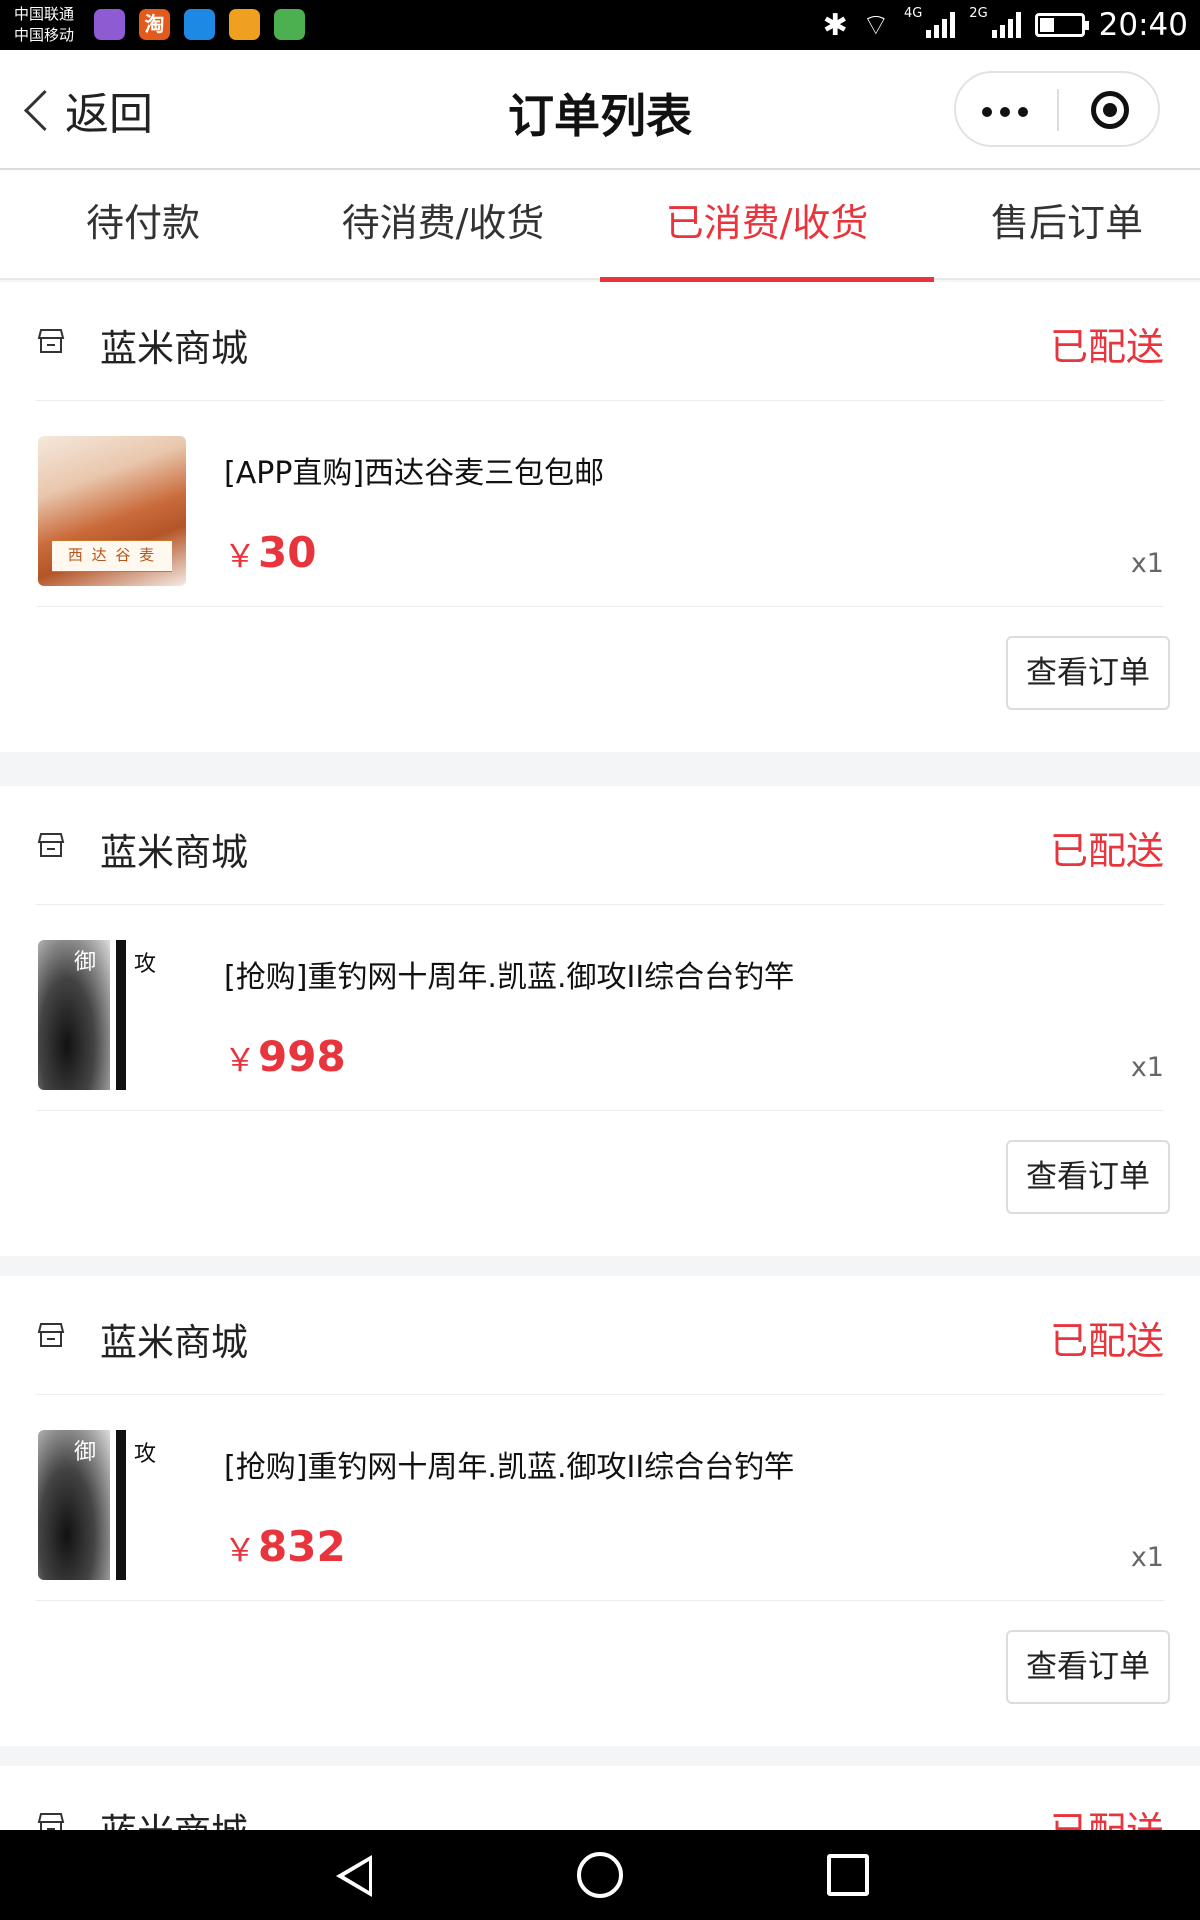 This screenshot has width=1200, height=1920. I want to click on price-value: 832, so click(302, 1546).